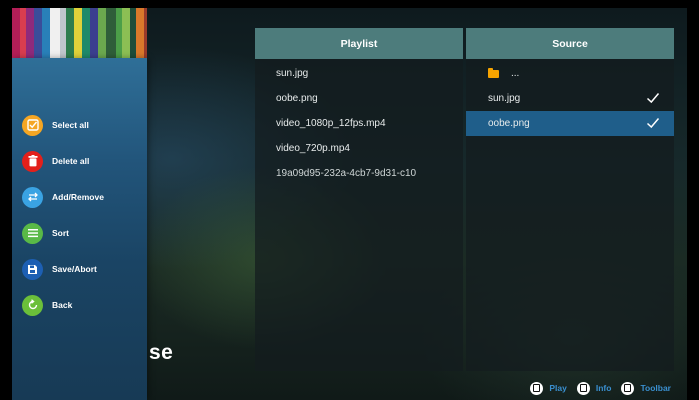 This screenshot has height=400, width=699. I want to click on footer-hints: Play Info Toolbar, so click(602, 388).